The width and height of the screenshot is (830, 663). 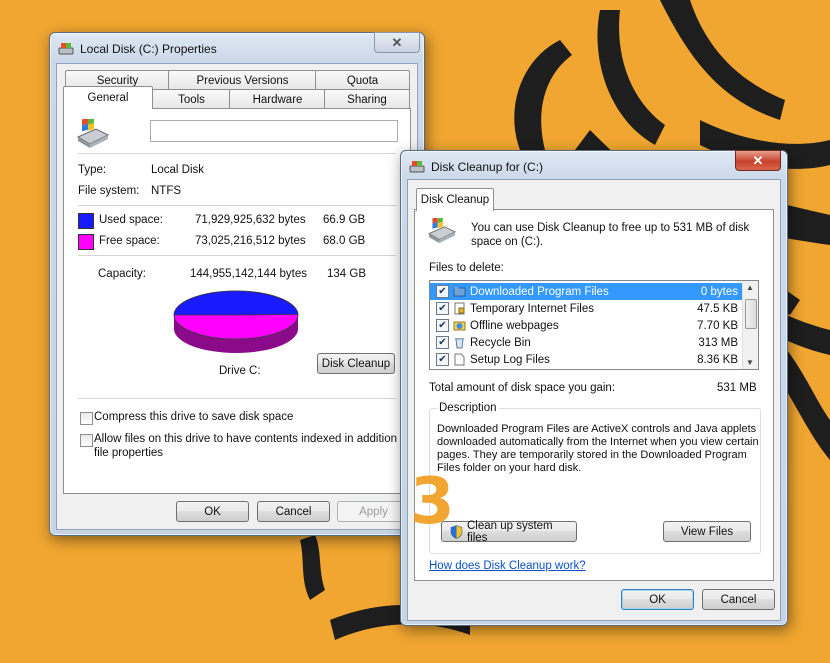 I want to click on tab-previous-versions: Previous Versions, so click(x=242, y=80).